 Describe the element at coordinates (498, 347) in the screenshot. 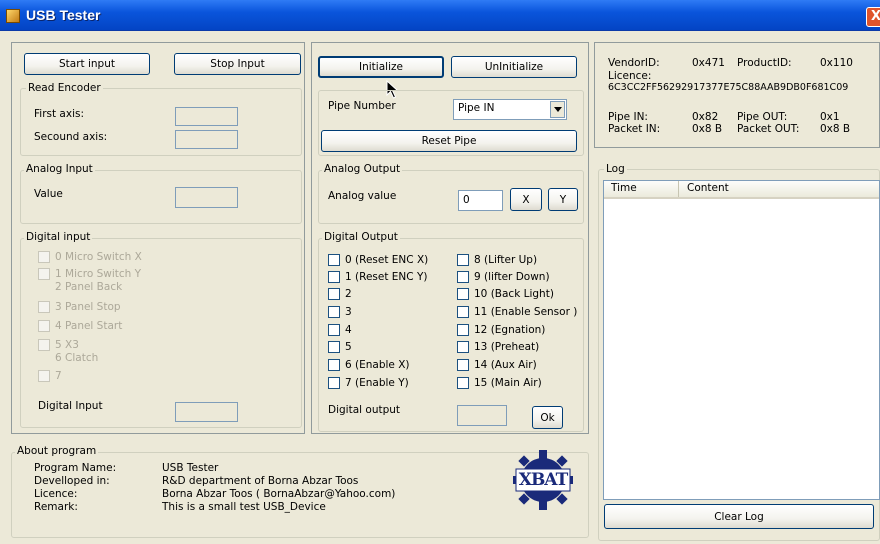

I see `digital-output-13: 13 (Preheat)` at that location.